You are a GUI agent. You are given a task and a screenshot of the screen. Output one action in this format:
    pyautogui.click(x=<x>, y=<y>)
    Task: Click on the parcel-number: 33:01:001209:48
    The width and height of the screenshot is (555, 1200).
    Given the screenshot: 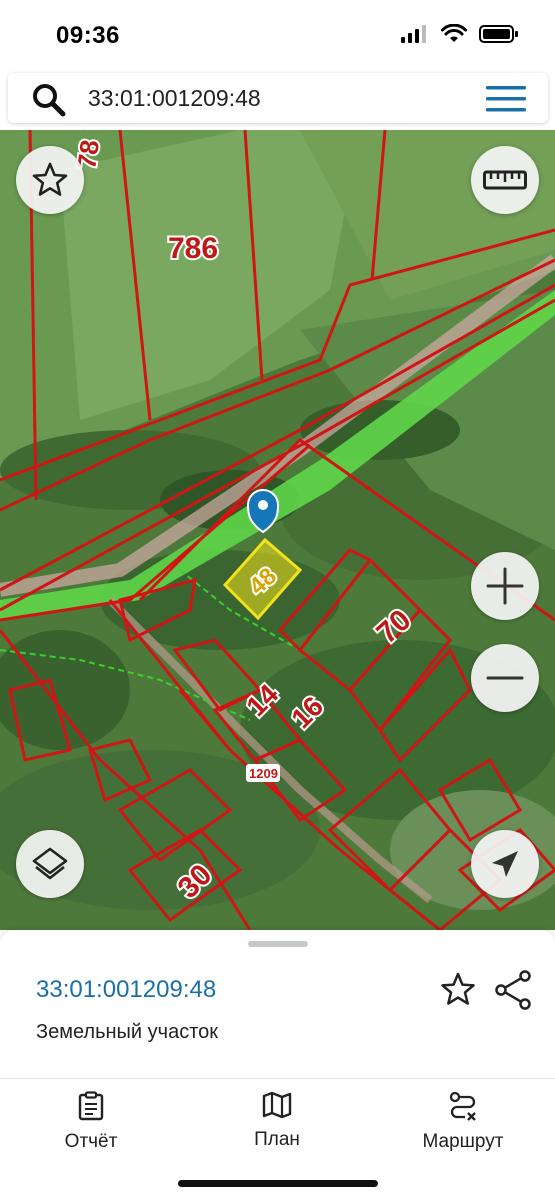 What is the action you would take?
    pyautogui.click(x=126, y=990)
    